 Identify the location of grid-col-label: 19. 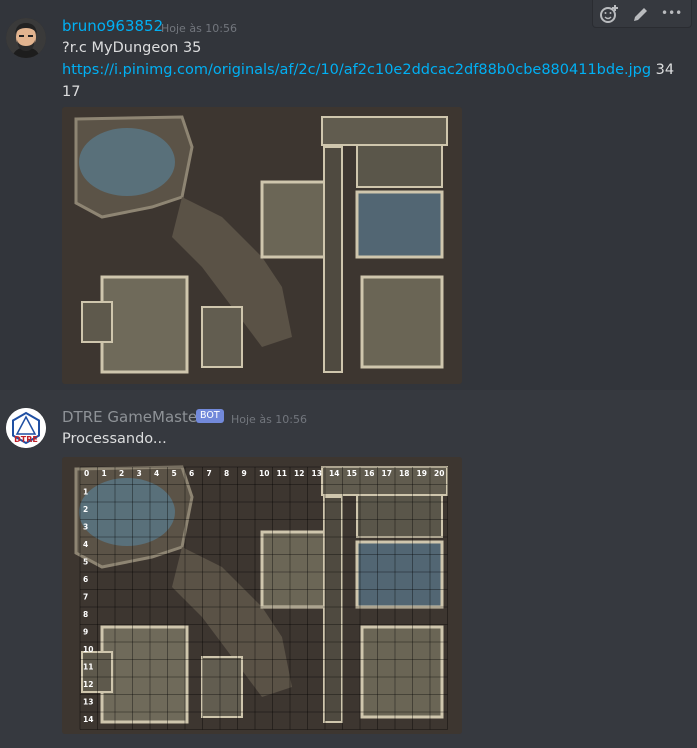
(422, 473).